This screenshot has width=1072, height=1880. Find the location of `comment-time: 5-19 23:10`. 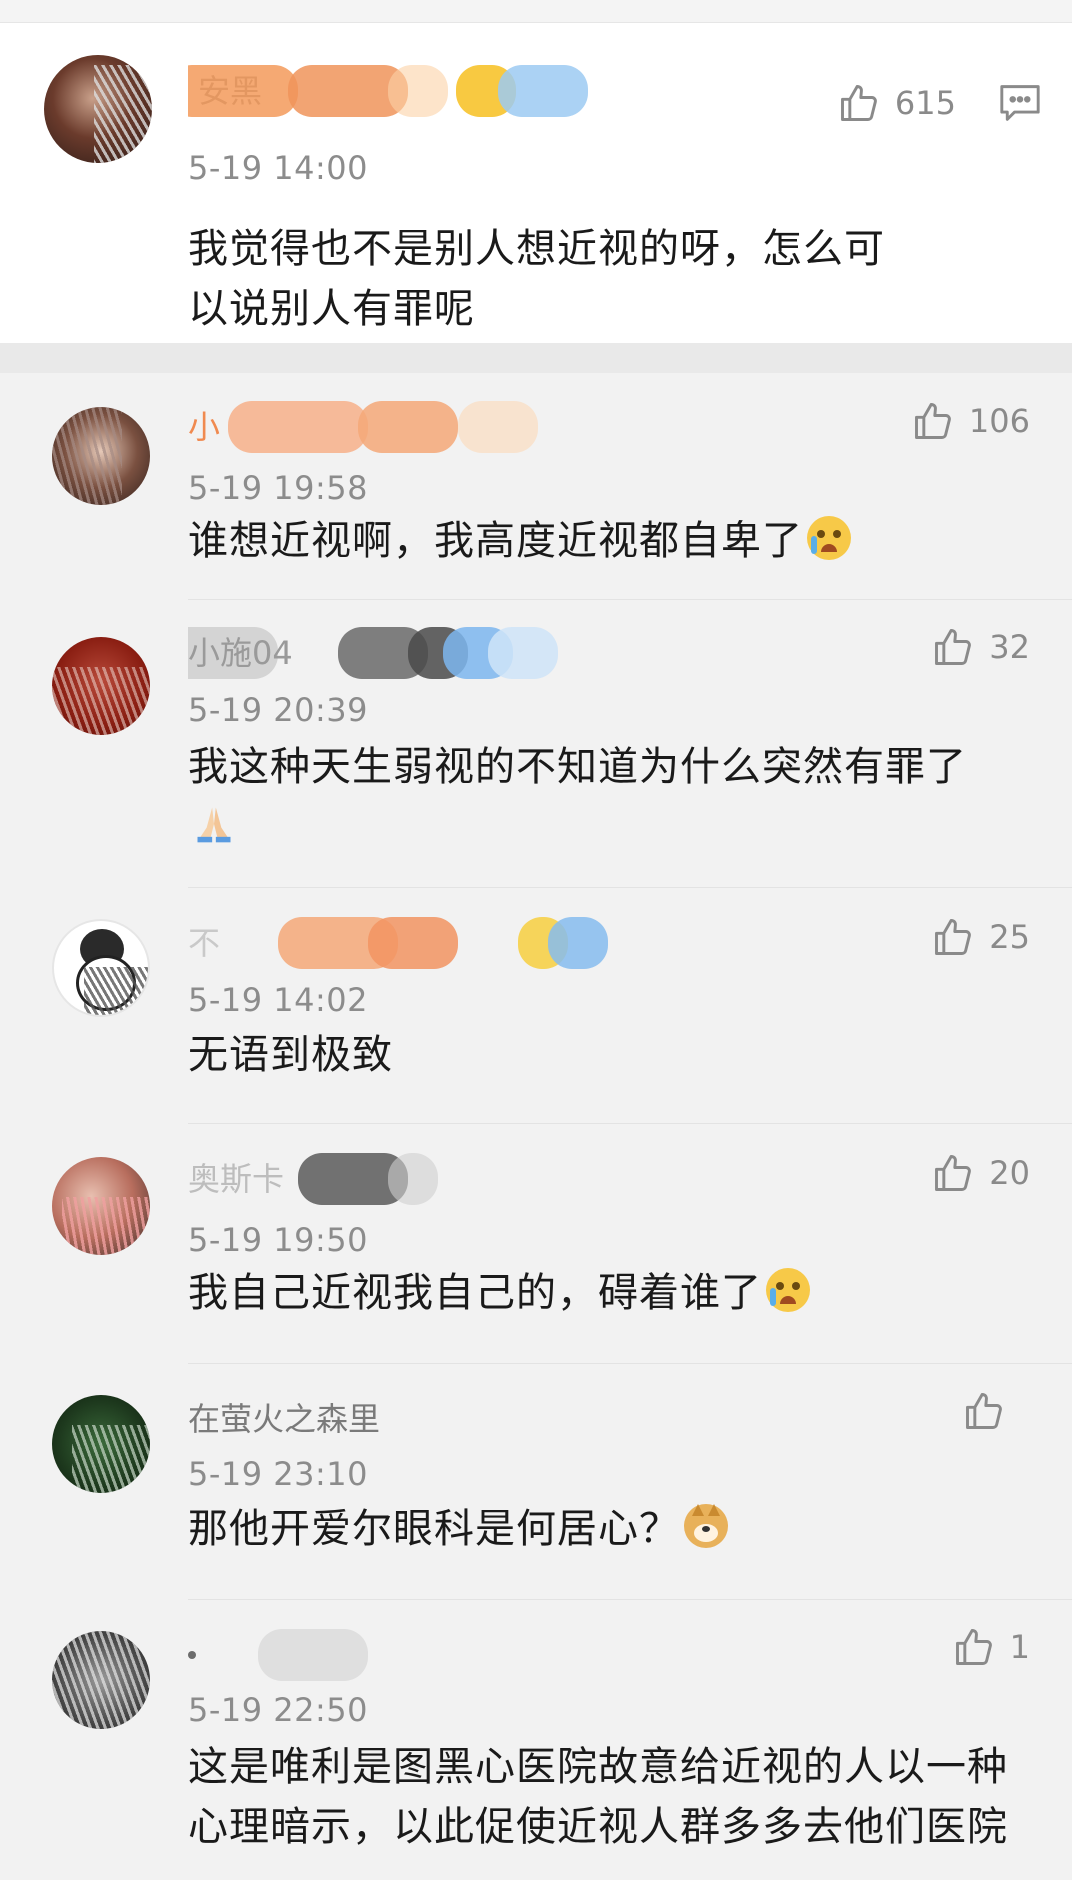

comment-time: 5-19 23:10 is located at coordinates (278, 1474).